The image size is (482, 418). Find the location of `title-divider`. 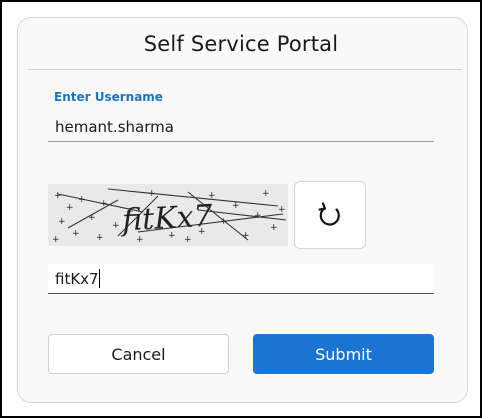

title-divider is located at coordinates (245, 69).